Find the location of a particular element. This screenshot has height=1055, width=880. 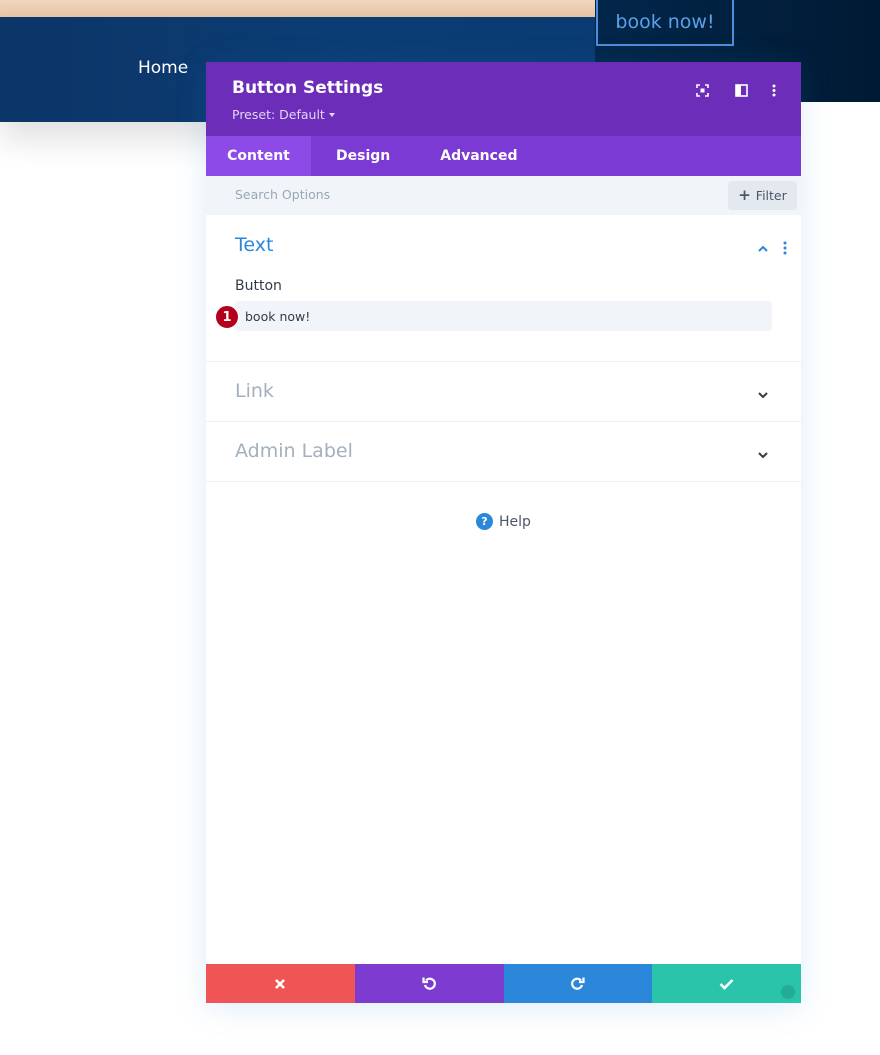

redo-button is located at coordinates (578, 983).